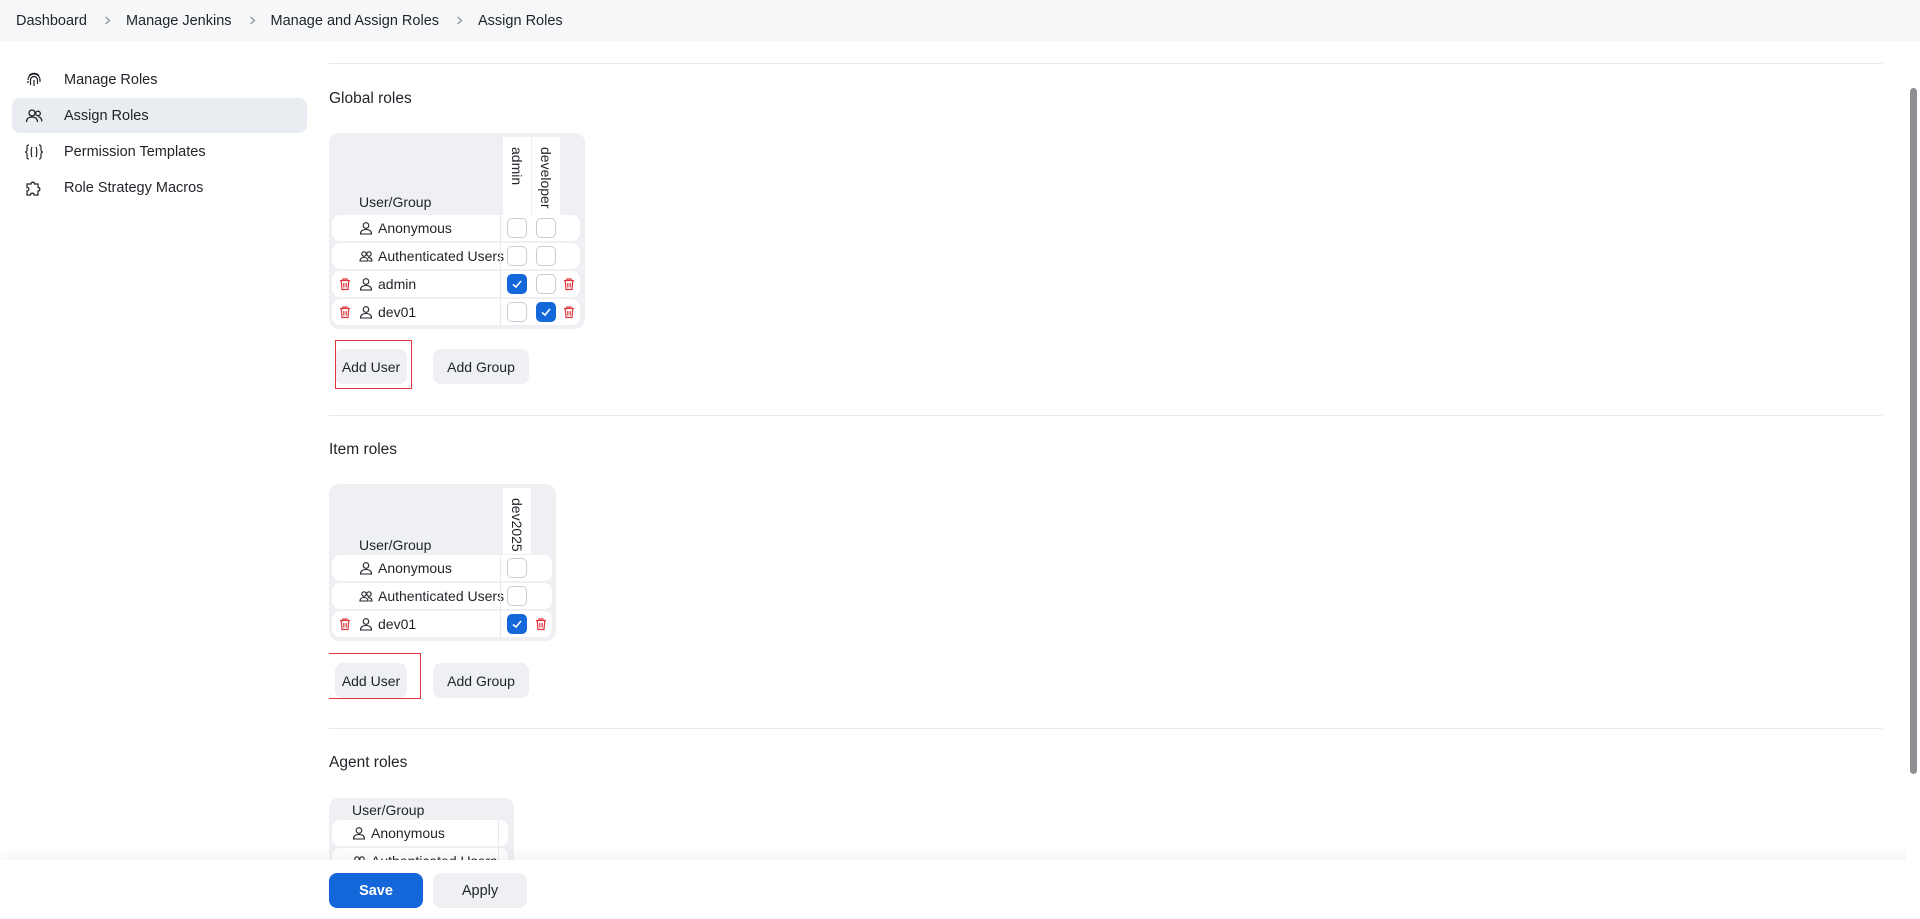  What do you see at coordinates (363, 449) in the screenshot?
I see `section-title-item-roles: Item roles` at bounding box center [363, 449].